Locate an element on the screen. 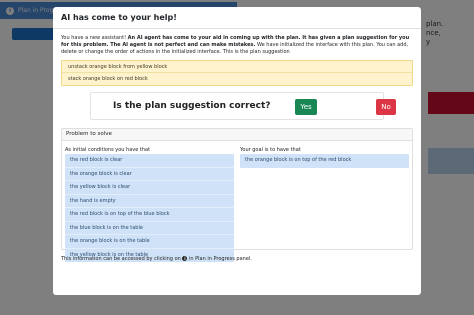  yes-button: Yes is located at coordinates (306, 107).